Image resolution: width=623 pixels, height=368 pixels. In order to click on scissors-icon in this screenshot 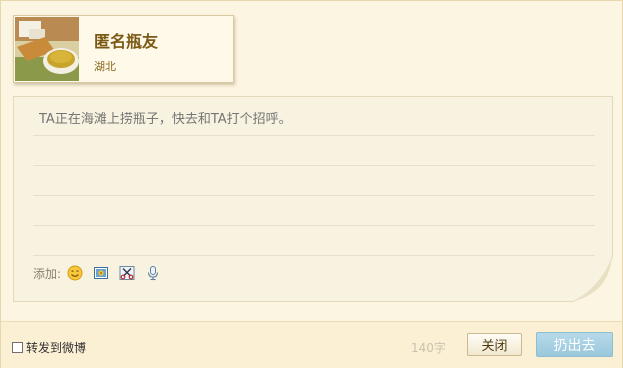, I will do `click(127, 273)`.